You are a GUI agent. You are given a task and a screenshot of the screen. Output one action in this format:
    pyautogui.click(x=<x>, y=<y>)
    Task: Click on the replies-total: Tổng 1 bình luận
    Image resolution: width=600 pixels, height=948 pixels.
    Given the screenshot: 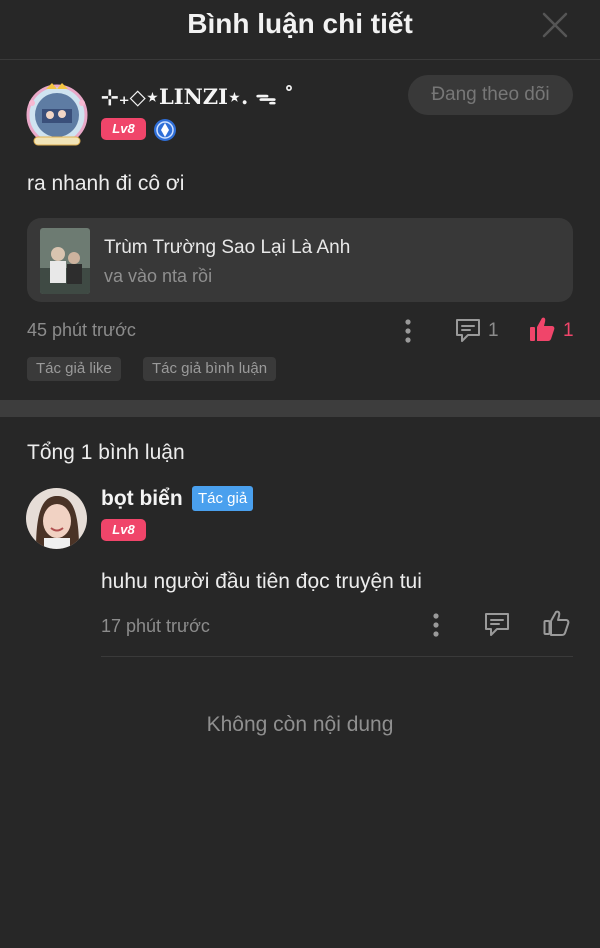 What is the action you would take?
    pyautogui.click(x=106, y=452)
    